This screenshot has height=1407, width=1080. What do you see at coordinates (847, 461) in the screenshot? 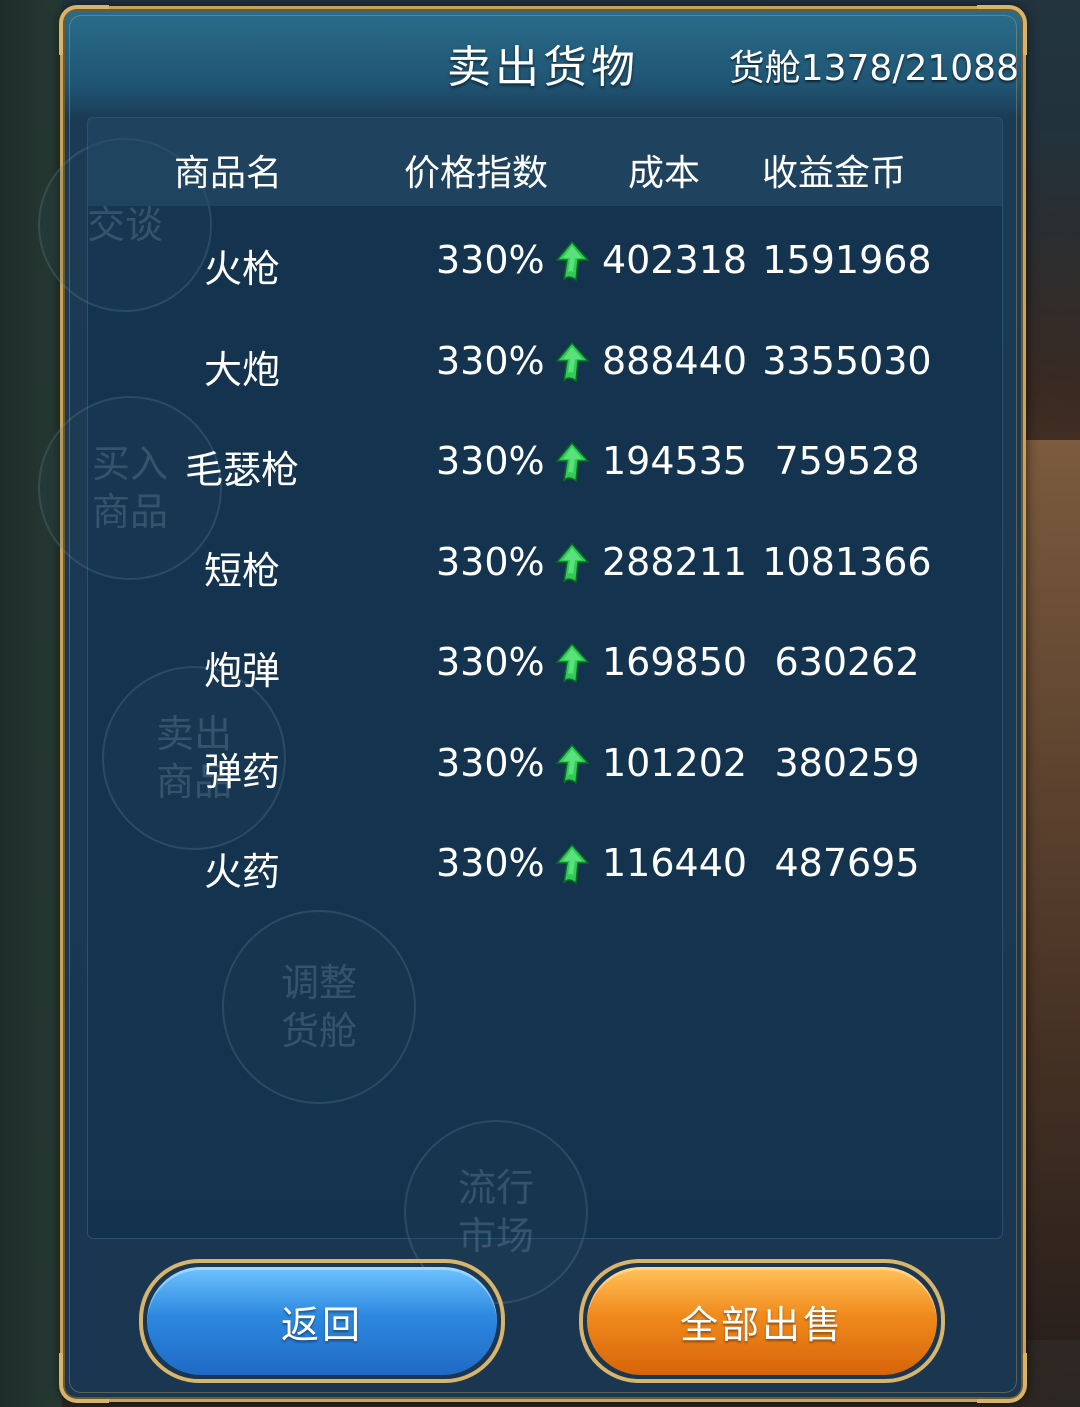
I see `gain-value: 759528` at bounding box center [847, 461].